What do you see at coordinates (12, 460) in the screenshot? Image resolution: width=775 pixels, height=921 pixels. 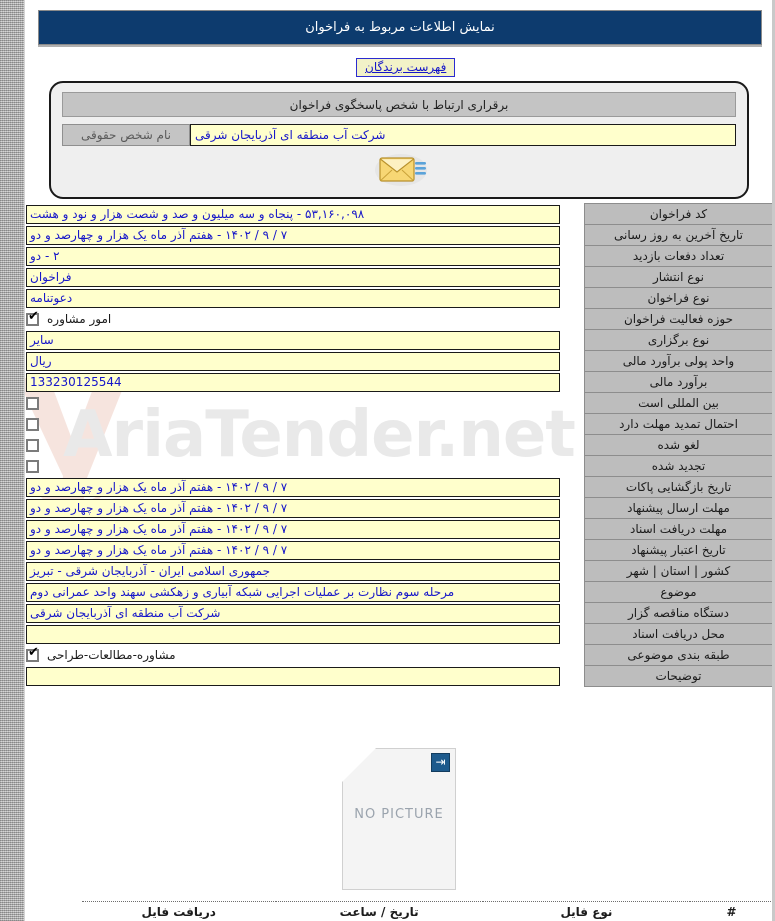 I see `left-texture-strip` at bounding box center [12, 460].